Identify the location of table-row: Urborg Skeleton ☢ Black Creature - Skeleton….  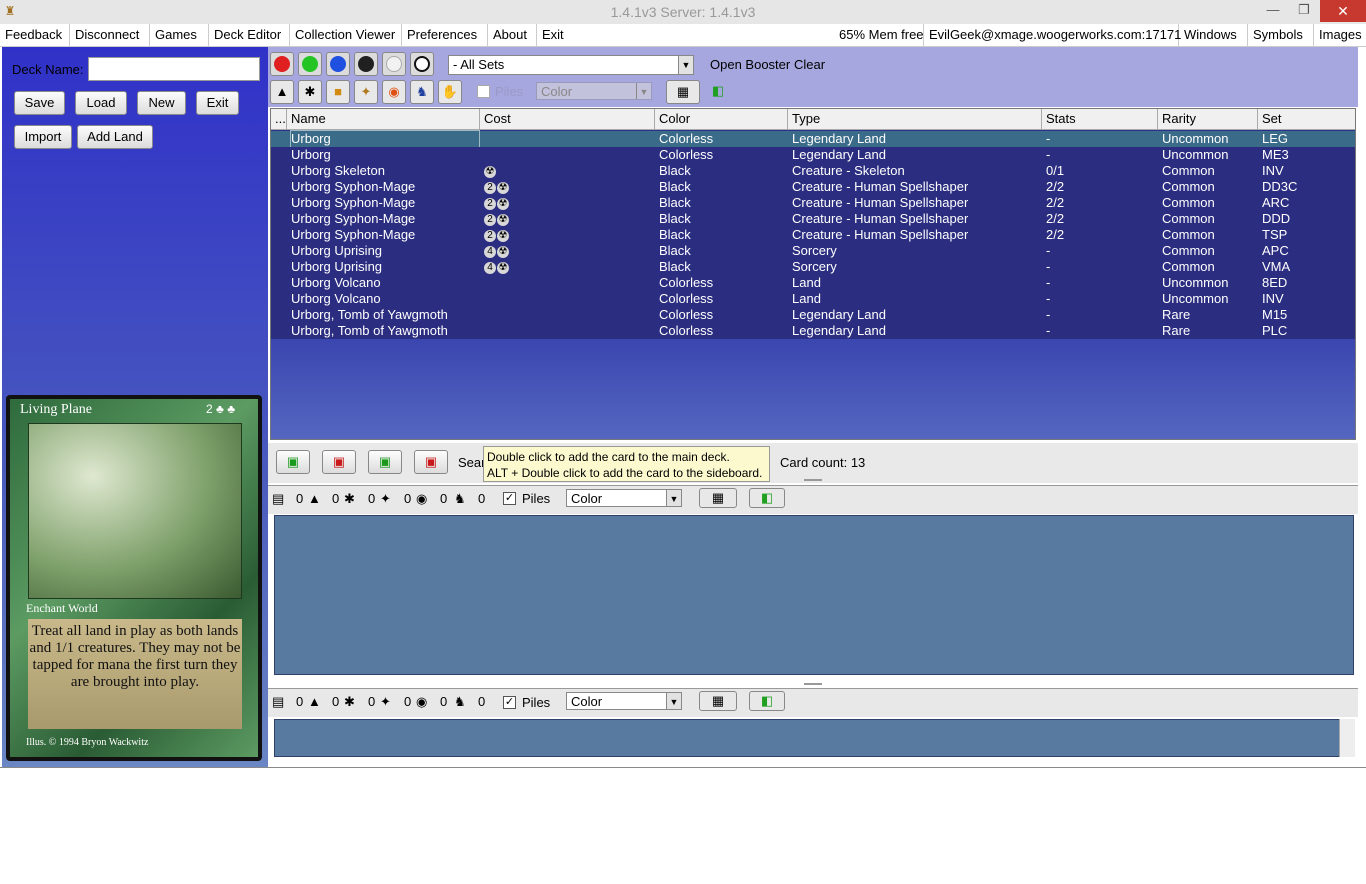
(813, 171).